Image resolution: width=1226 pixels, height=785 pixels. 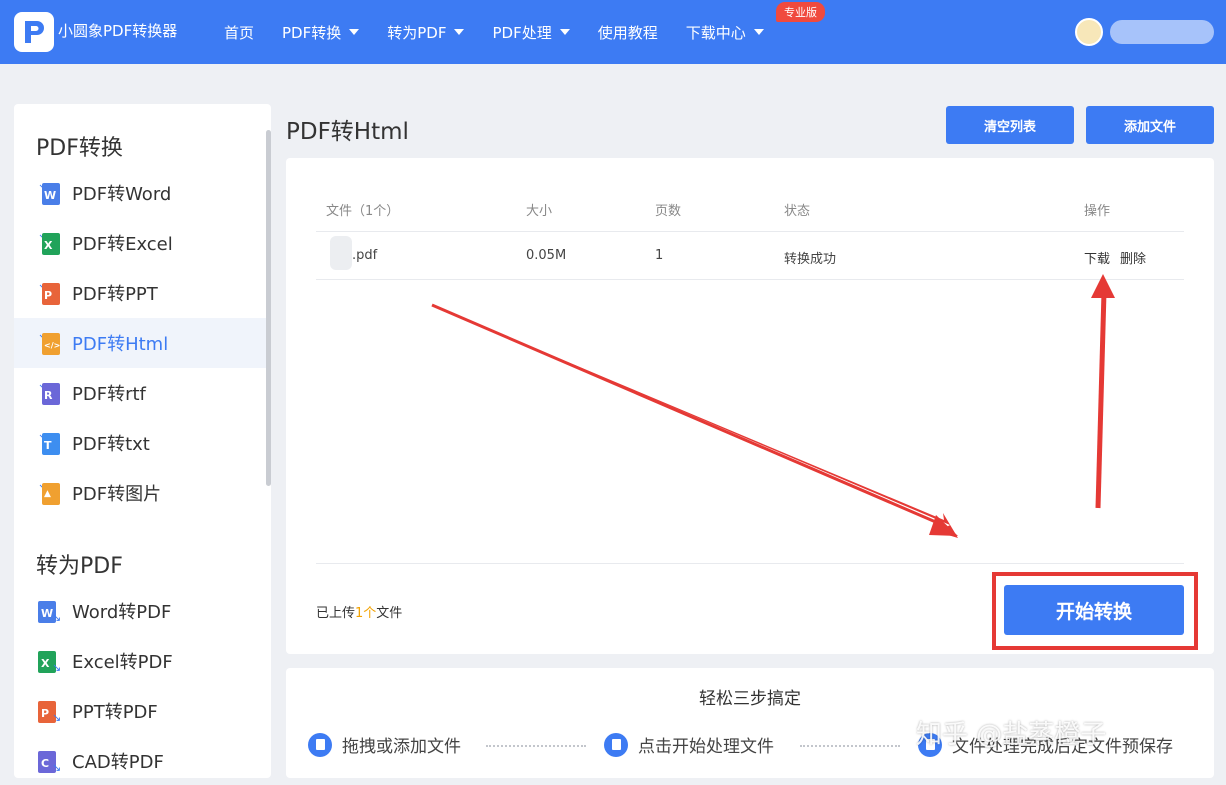 I want to click on upload-count-text: 已上传1个文件, so click(x=359, y=613).